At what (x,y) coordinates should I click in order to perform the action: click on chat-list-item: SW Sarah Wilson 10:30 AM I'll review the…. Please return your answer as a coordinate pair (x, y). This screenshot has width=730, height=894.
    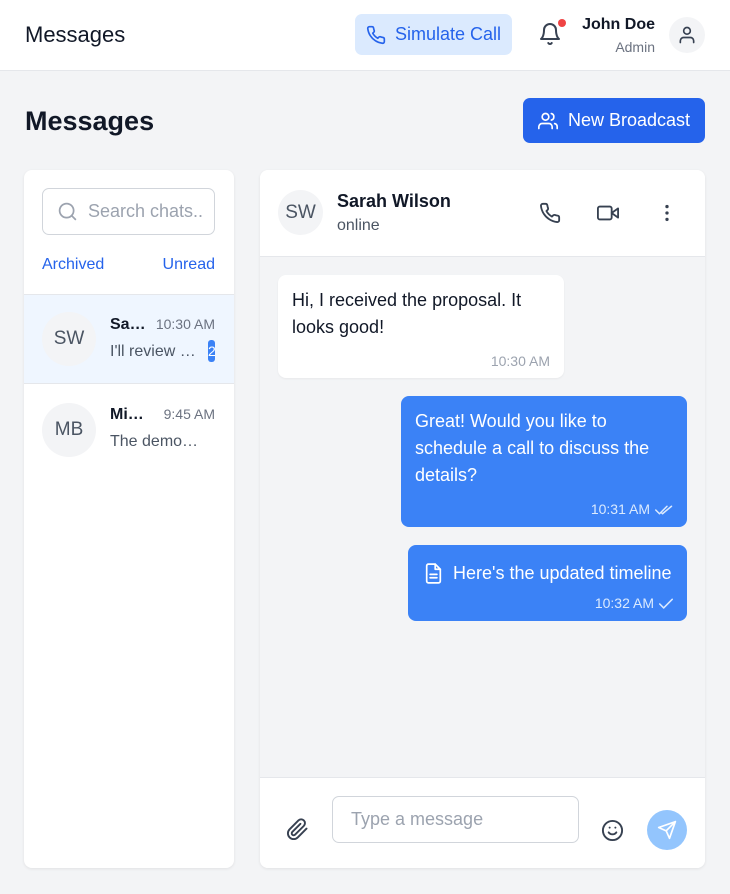
    Looking at the image, I should click on (129, 339).